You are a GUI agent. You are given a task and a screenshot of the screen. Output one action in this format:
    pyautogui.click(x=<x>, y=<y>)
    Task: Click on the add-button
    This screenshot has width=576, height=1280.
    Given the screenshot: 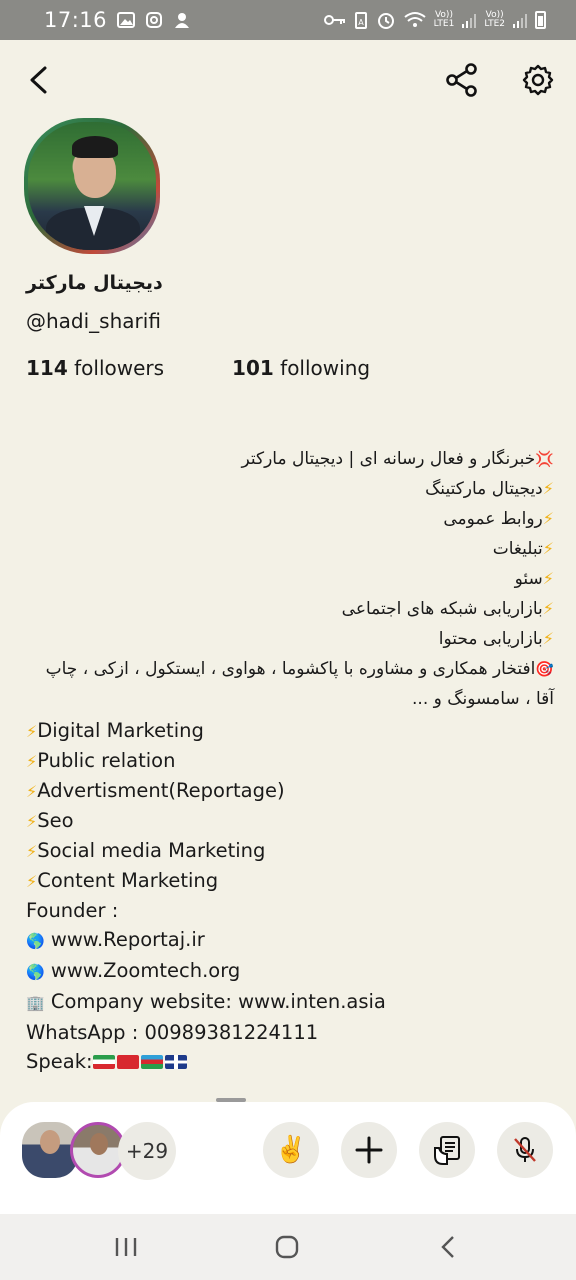 What is the action you would take?
    pyautogui.click(x=369, y=1150)
    